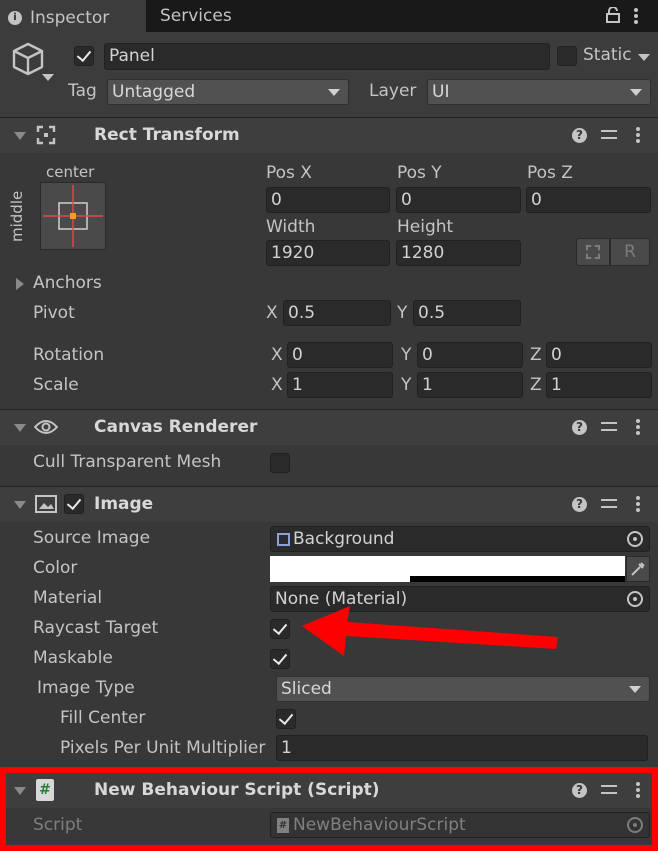 Image resolution: width=658 pixels, height=851 pixels. Describe the element at coordinates (536, 355) in the screenshot. I see `rotation-z-label: Z` at that location.